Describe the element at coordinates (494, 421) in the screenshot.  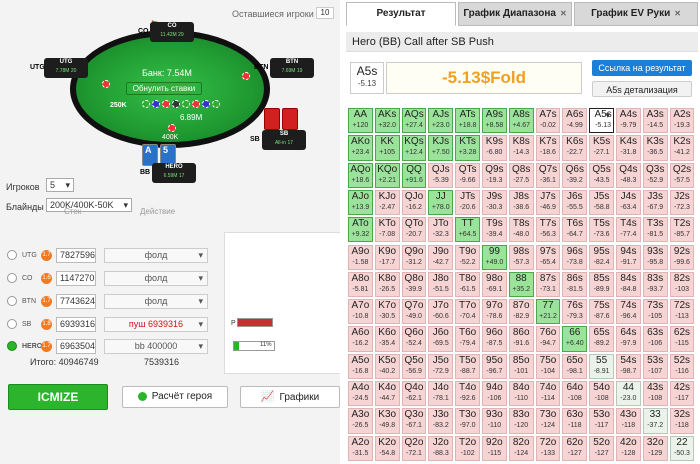
I see `hand-cell-93o: 93o -110` at that location.